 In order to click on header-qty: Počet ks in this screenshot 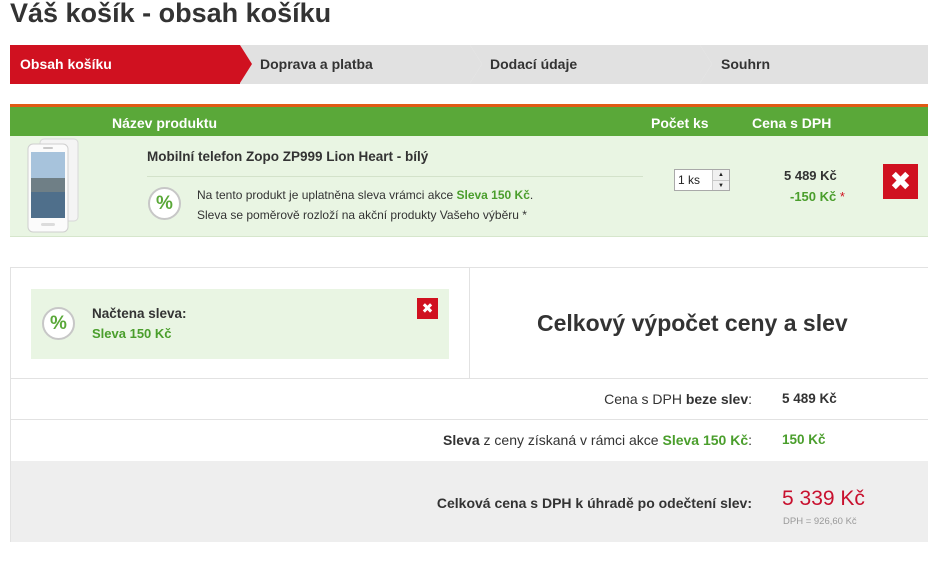, I will do `click(680, 123)`.